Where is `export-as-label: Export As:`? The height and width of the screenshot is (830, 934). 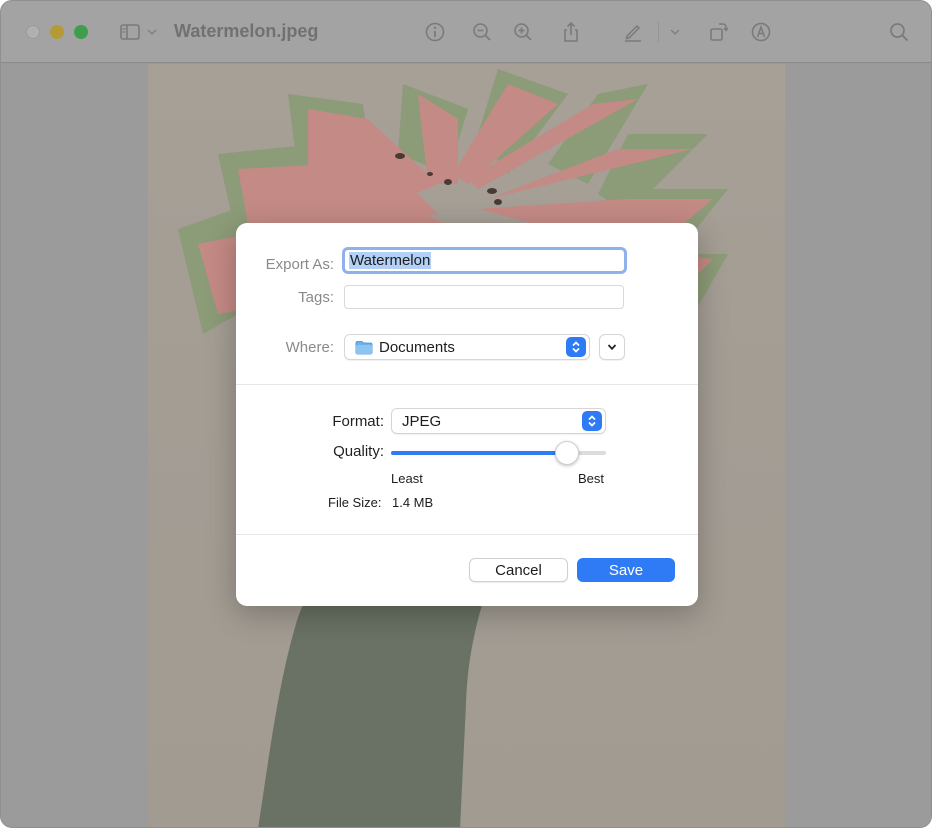
export-as-label: Export As: is located at coordinates (299, 264).